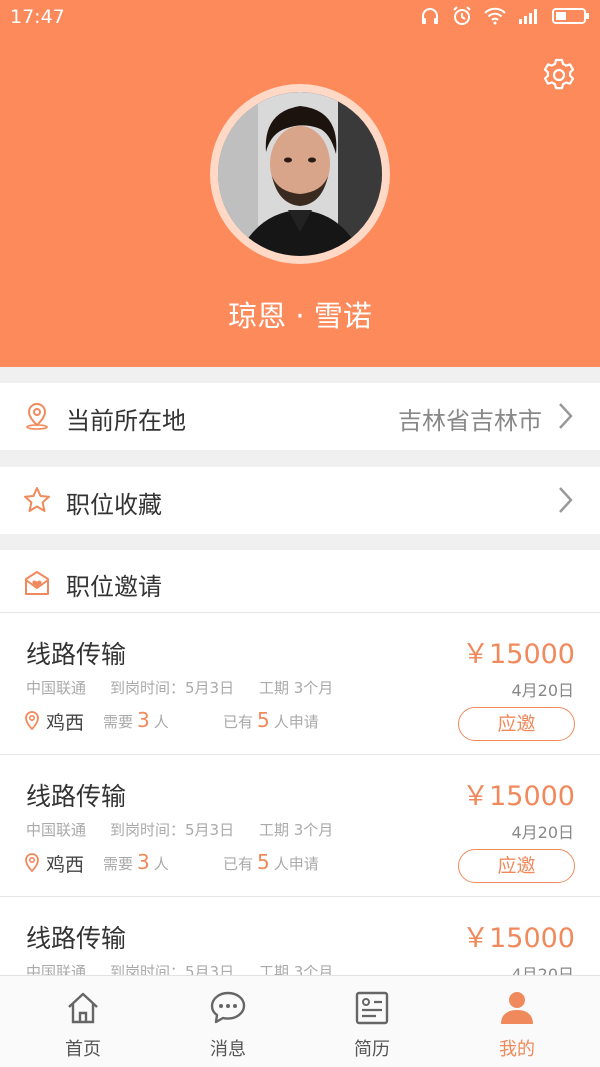 This screenshot has width=600, height=1067. What do you see at coordinates (83, 1049) in the screenshot?
I see `tab-label: 首页` at bounding box center [83, 1049].